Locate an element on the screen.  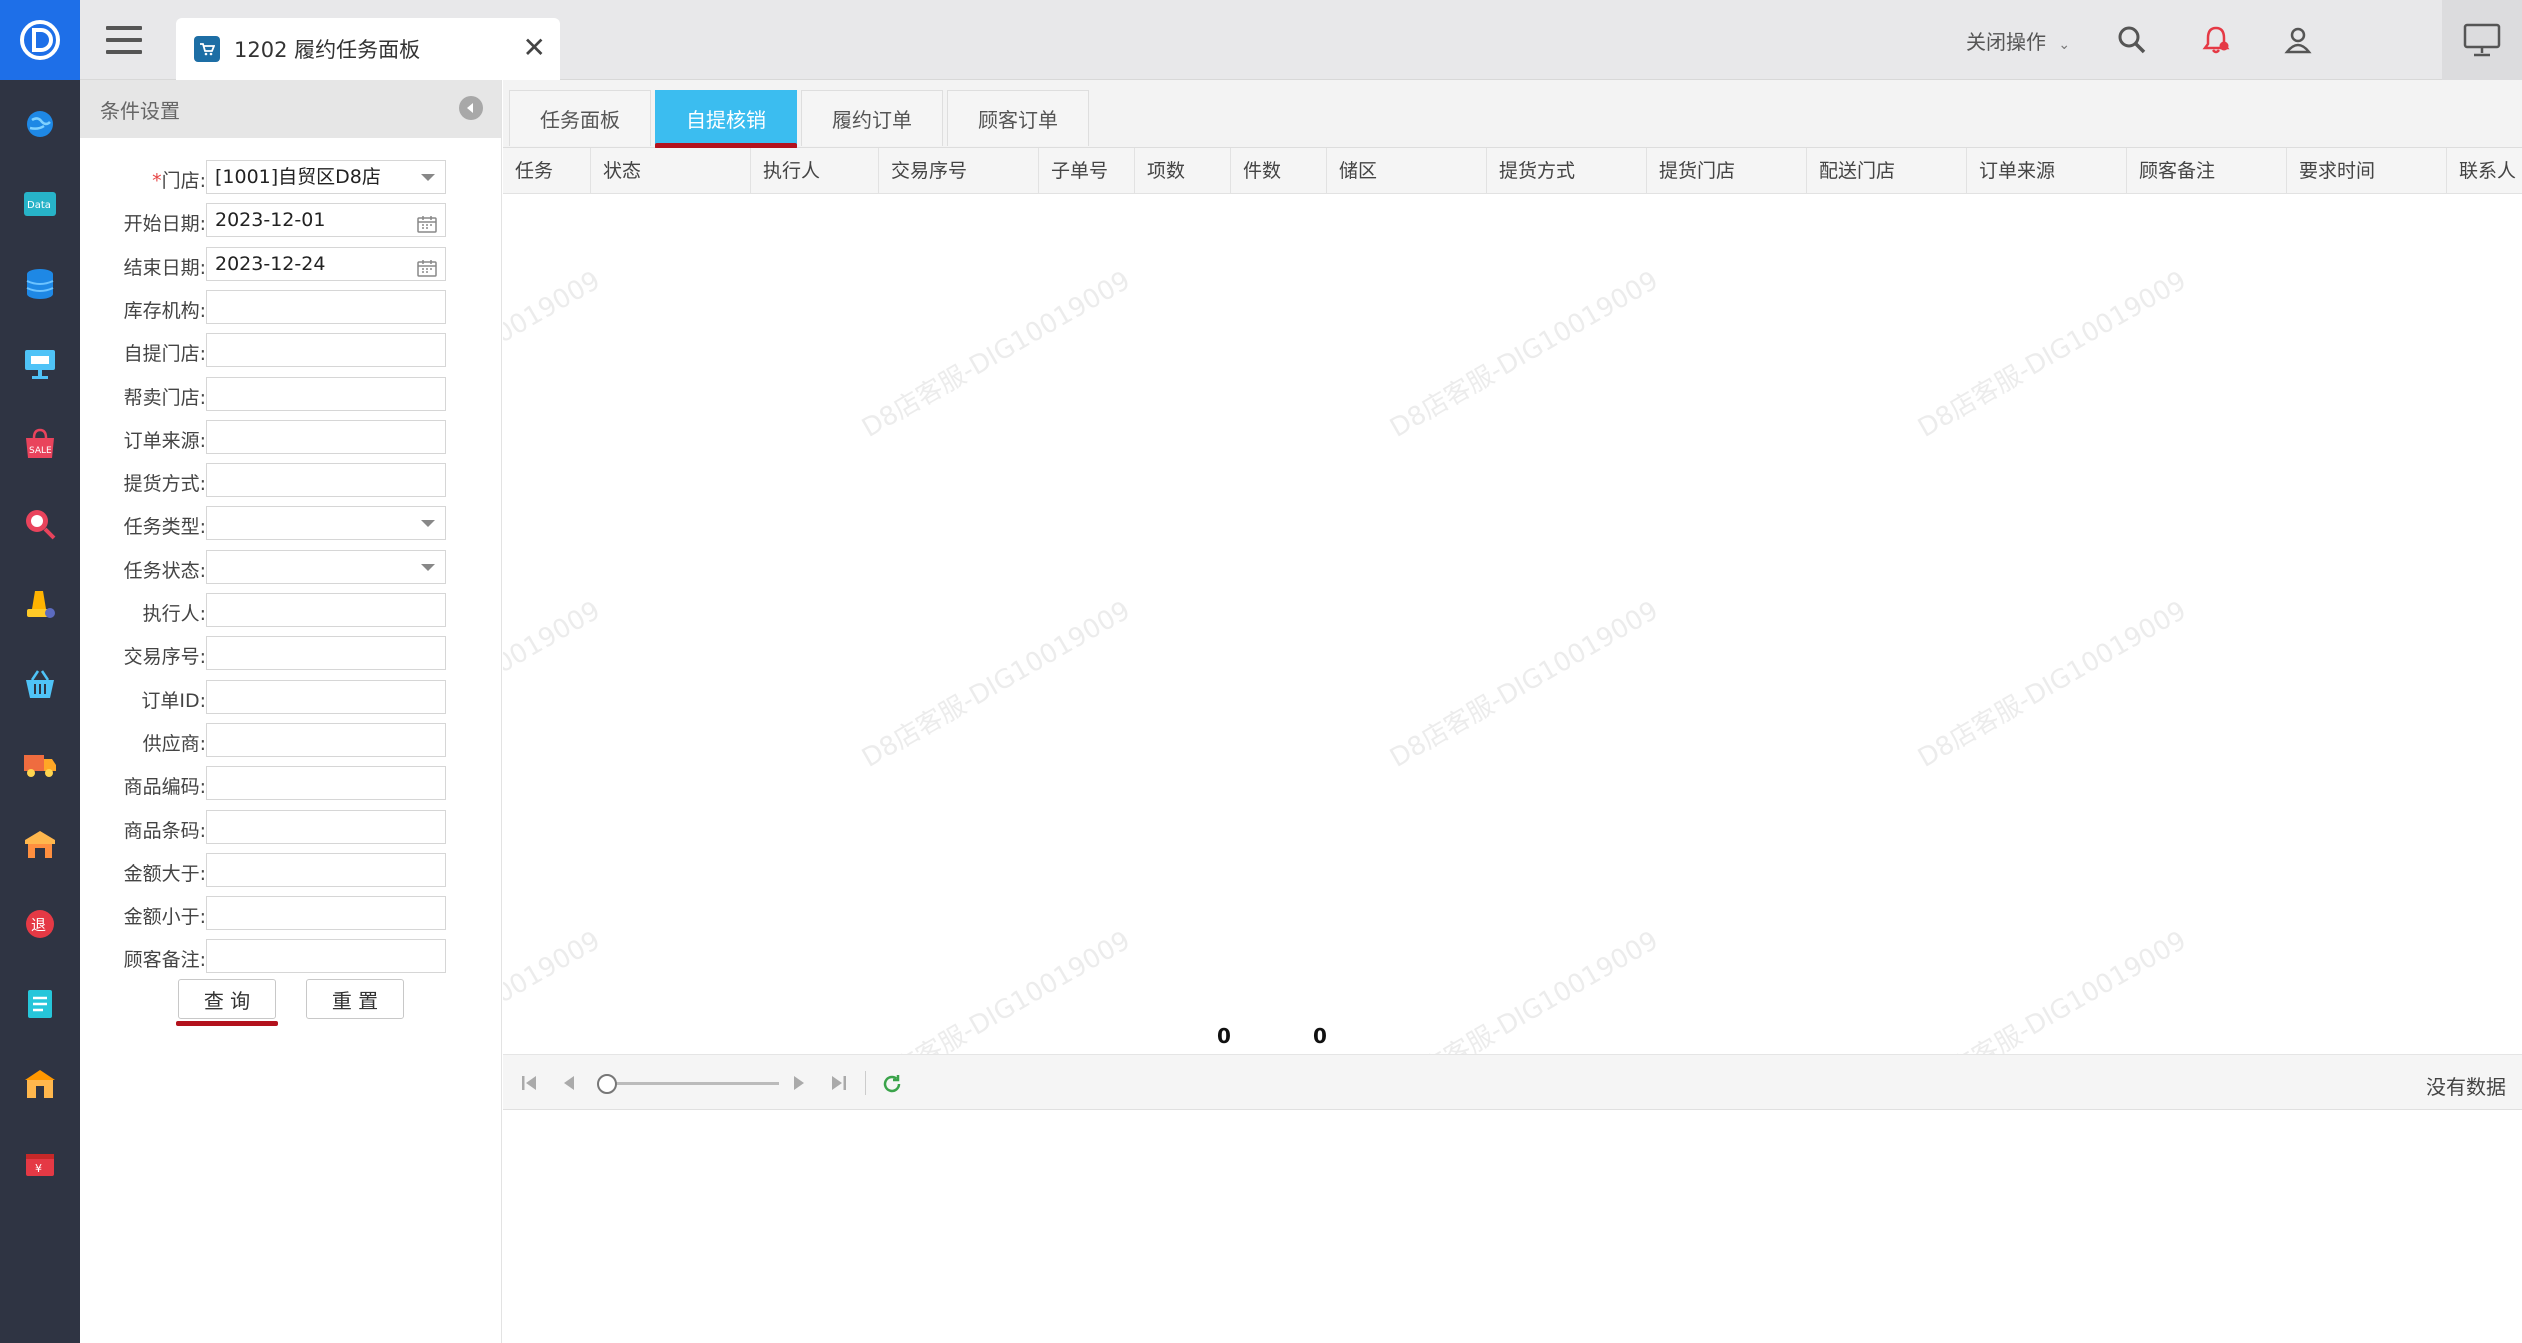
grid-column-header: 提货门店 is located at coordinates (1727, 170).